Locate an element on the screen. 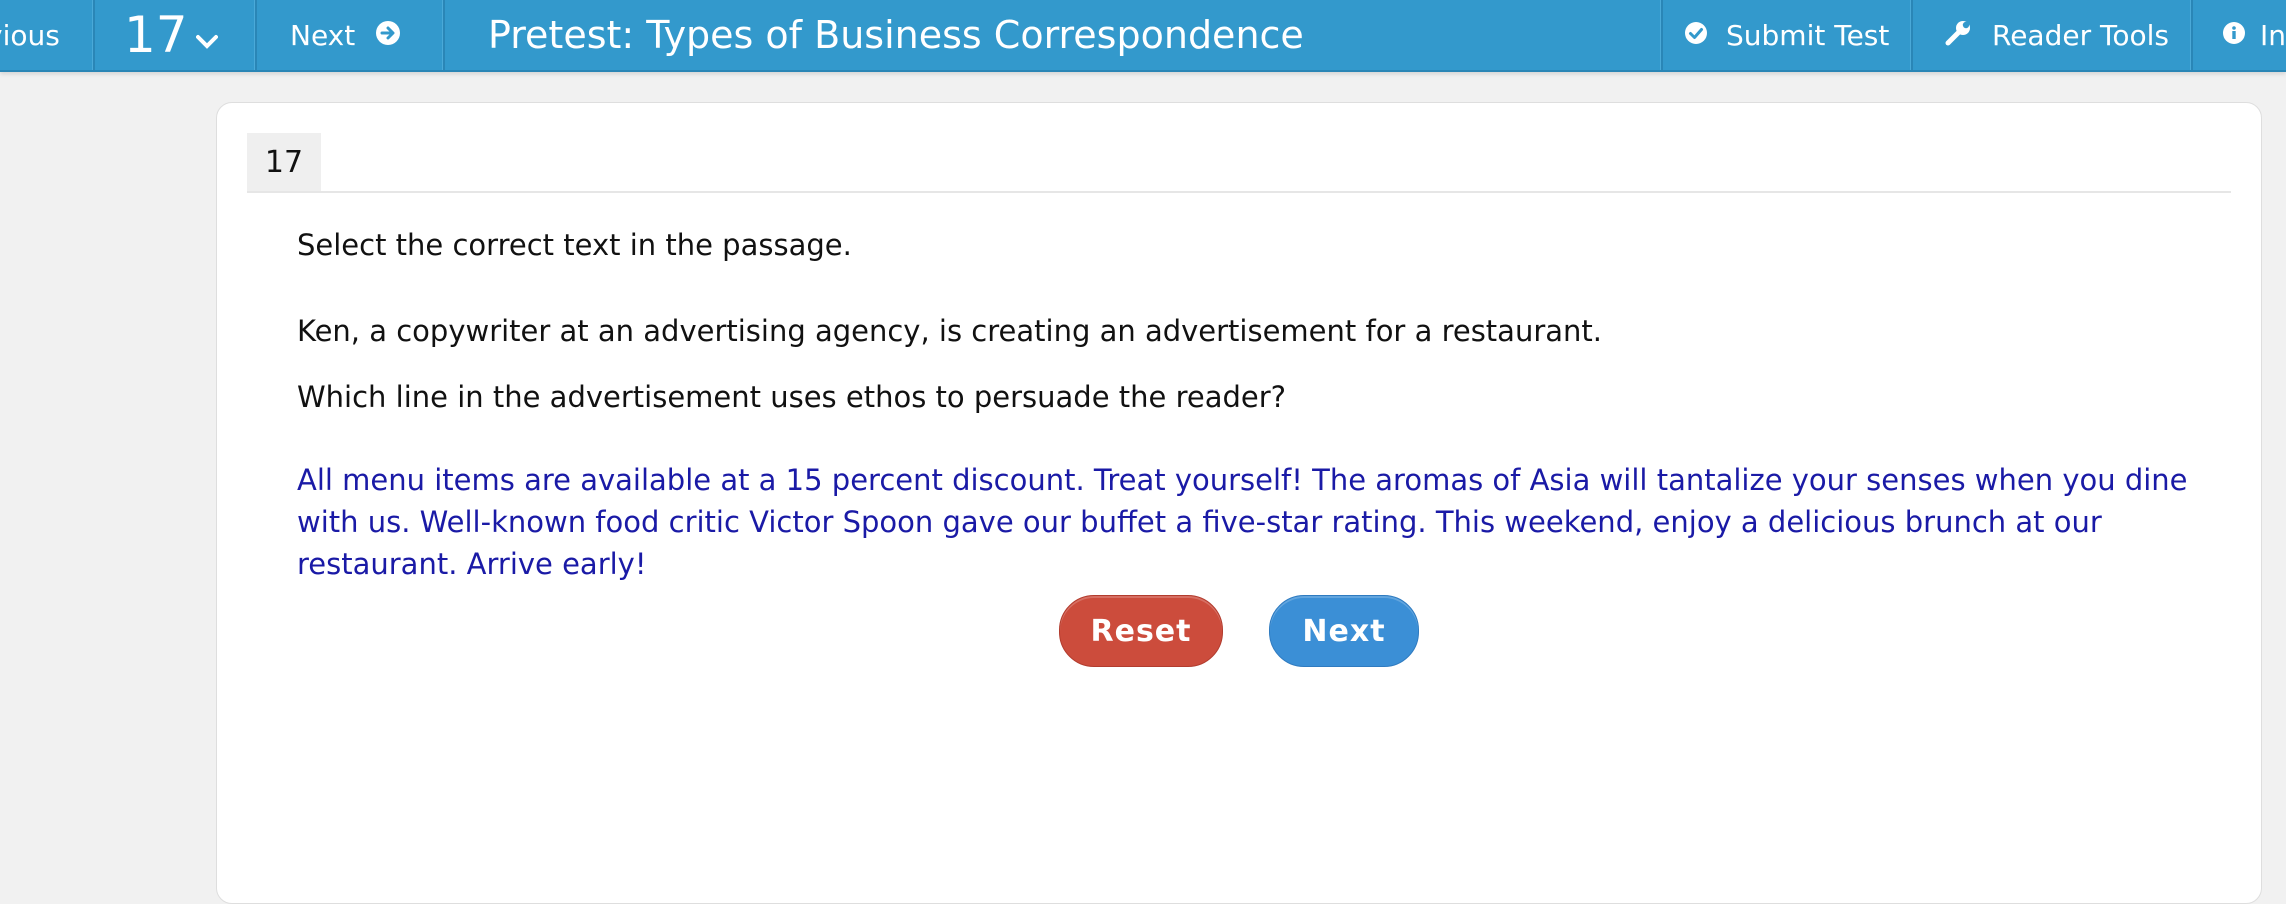 The image size is (2286, 904). check-circle-icon is located at coordinates (1696, 35).